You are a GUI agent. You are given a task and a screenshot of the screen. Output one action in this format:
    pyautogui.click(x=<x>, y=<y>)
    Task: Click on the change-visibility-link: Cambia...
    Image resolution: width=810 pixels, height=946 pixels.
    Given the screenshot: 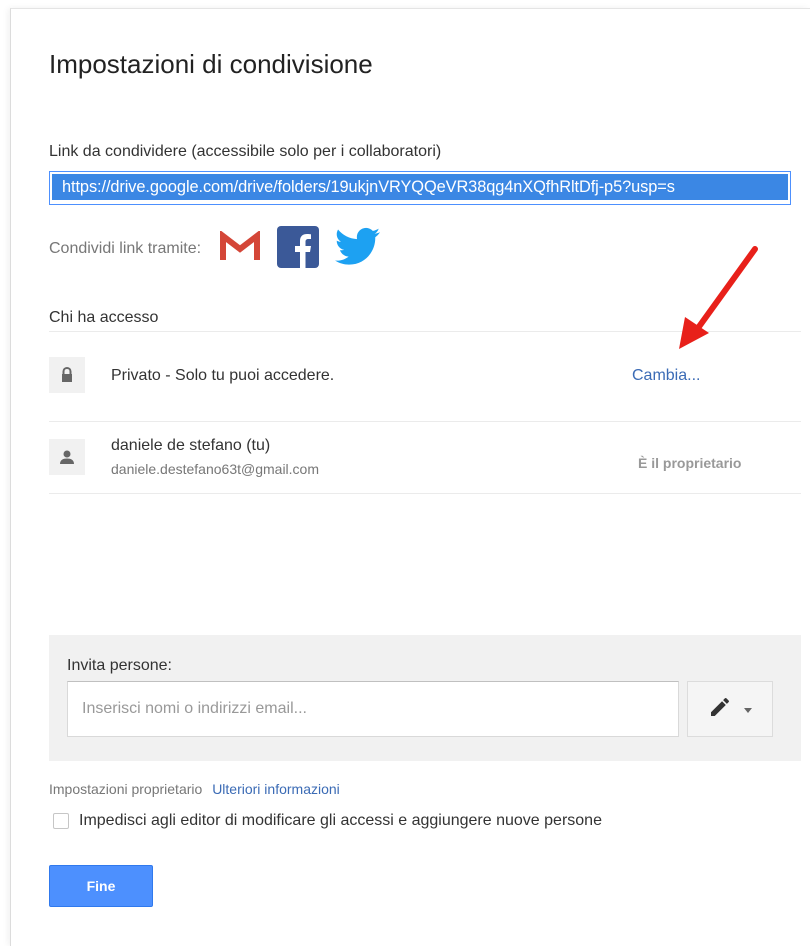 What is the action you would take?
    pyautogui.click(x=666, y=376)
    